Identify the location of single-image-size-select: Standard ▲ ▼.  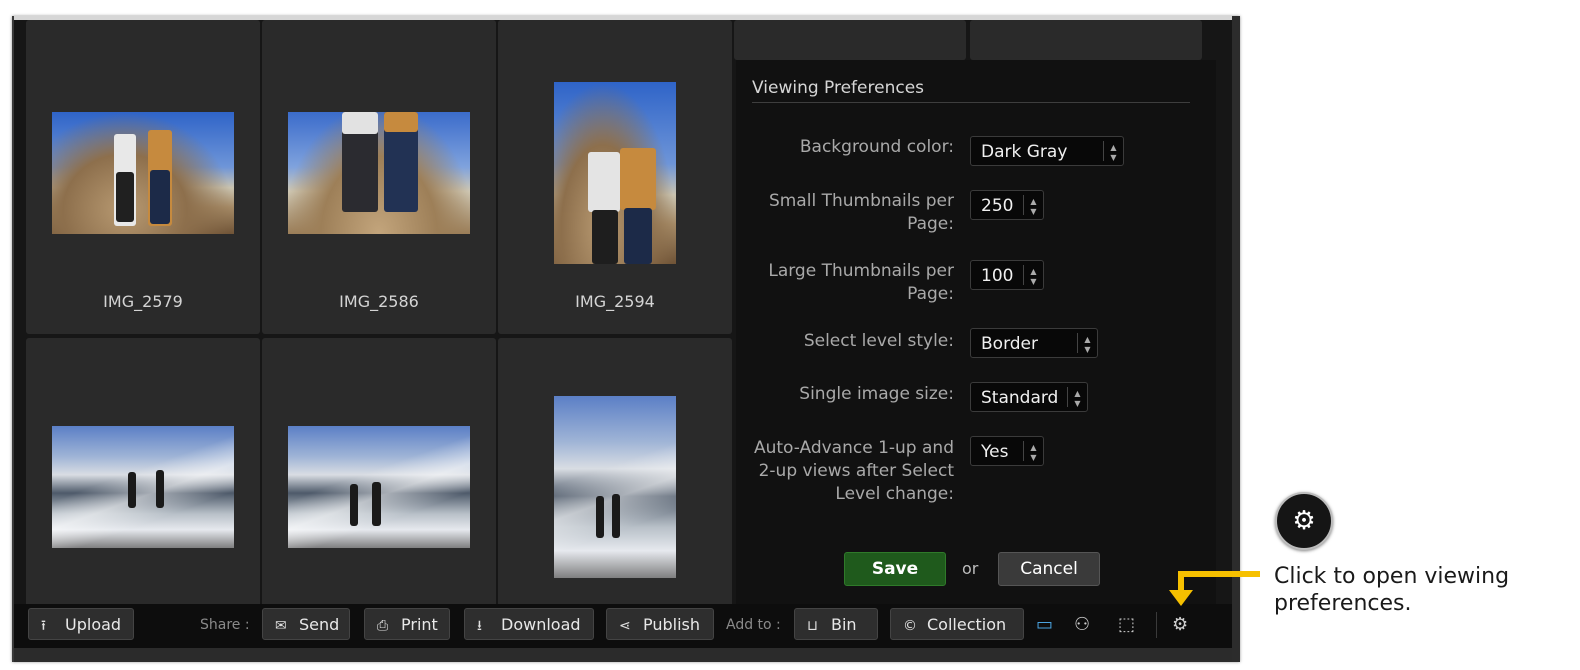
(1029, 397).